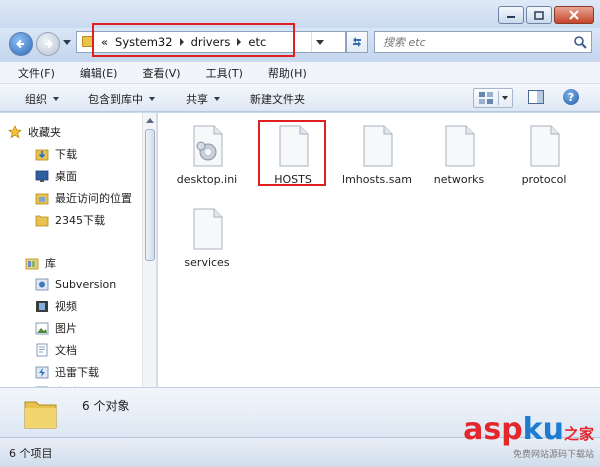  Describe the element at coordinates (486, 98) in the screenshot. I see `view-grid-icon` at that location.